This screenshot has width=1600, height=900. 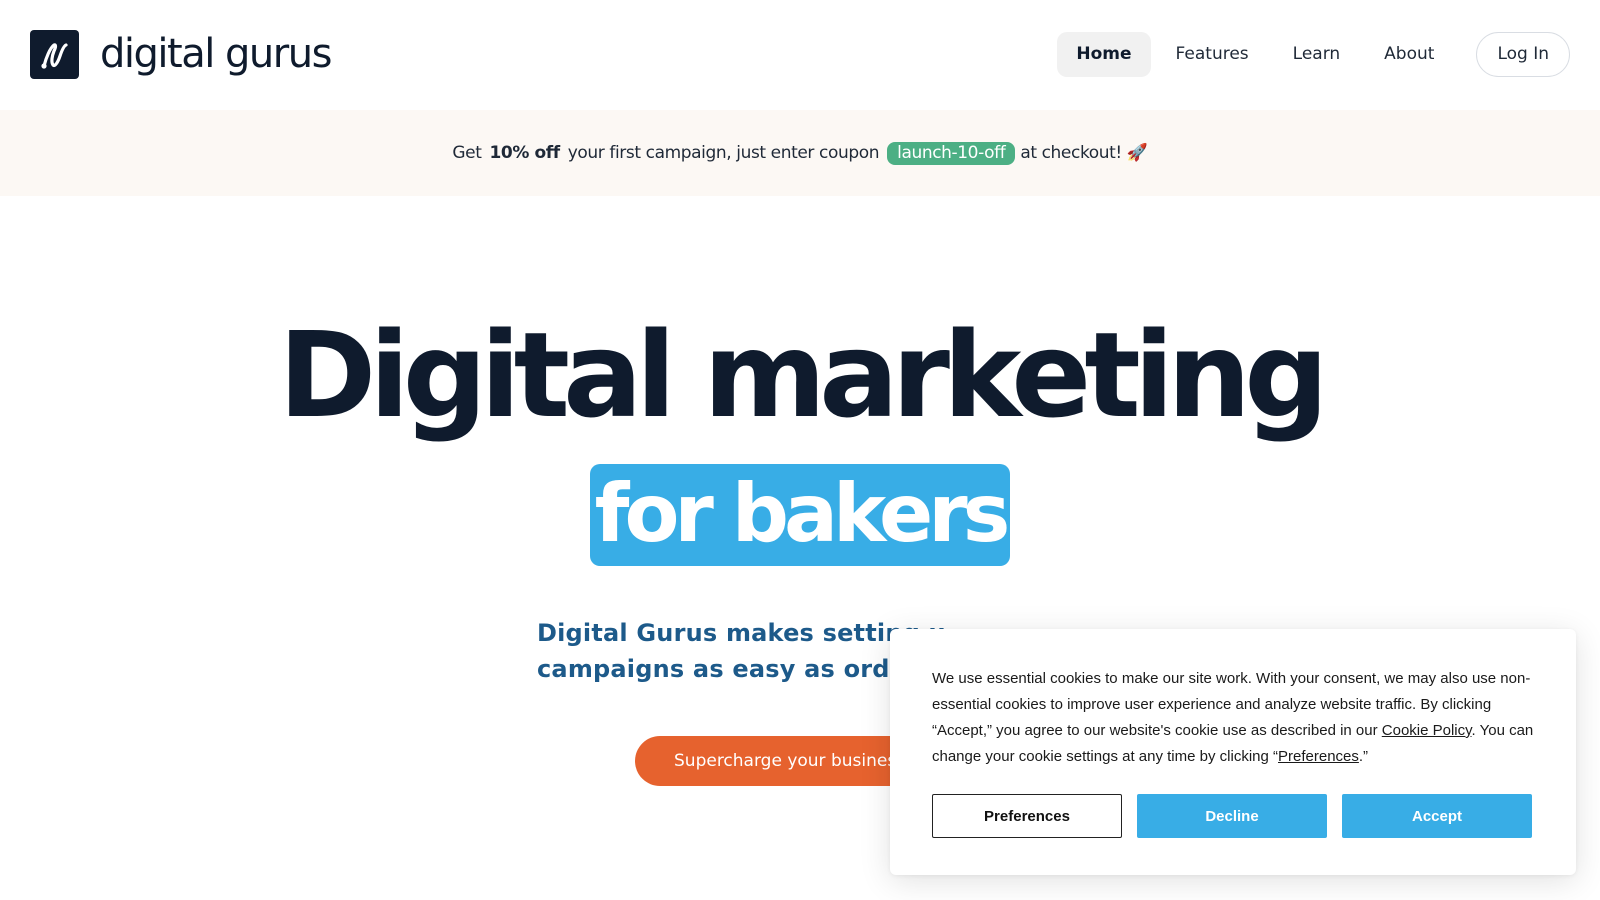 I want to click on cookie-policy-link: Cookie Policy, so click(x=1427, y=730).